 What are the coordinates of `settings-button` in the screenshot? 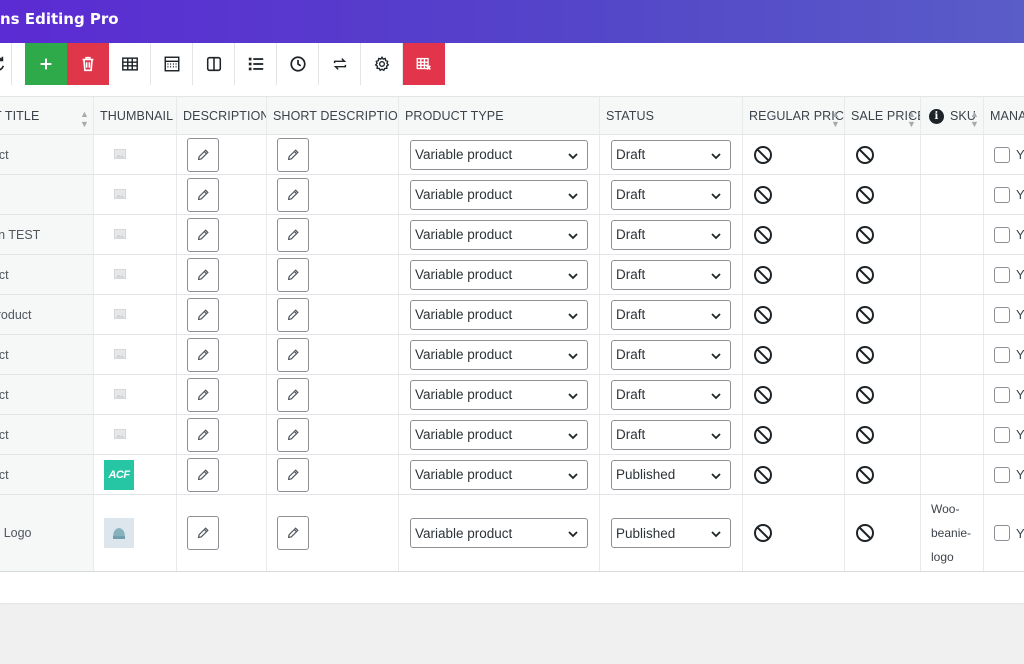 It's located at (382, 64).